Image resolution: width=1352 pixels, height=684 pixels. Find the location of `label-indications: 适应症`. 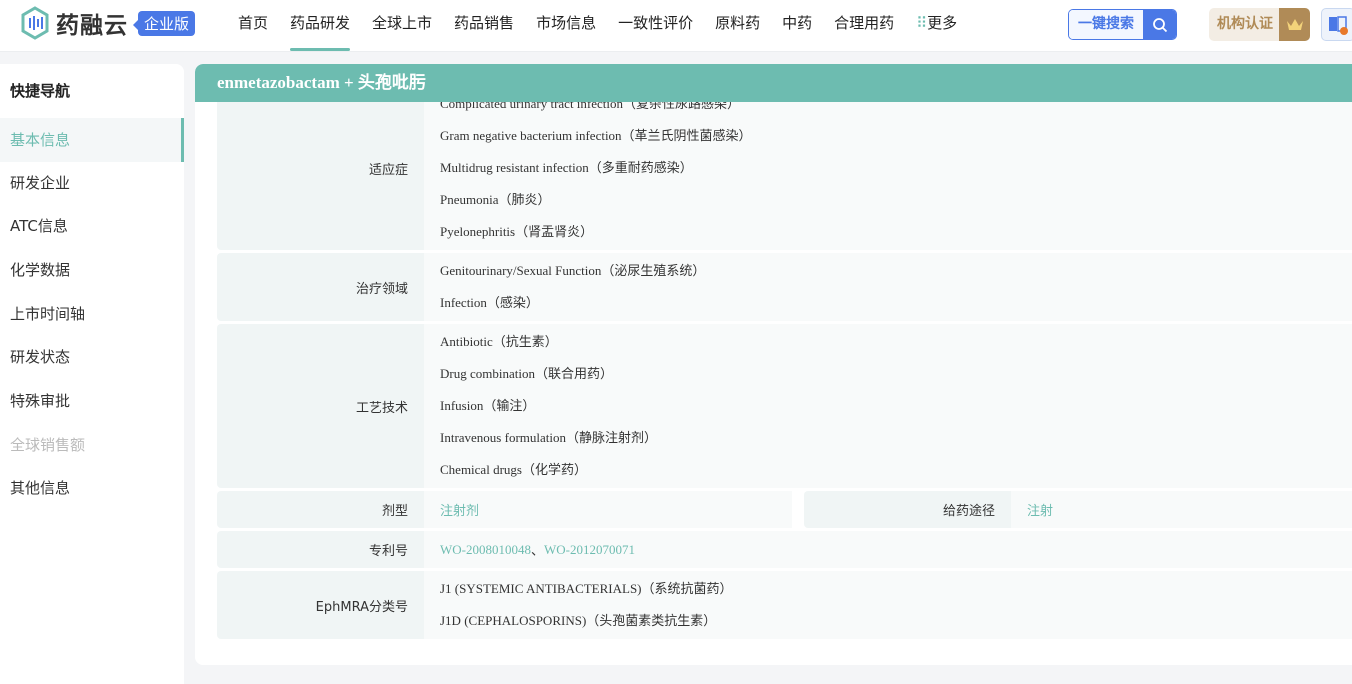

label-indications: 适应症 is located at coordinates (320, 176).